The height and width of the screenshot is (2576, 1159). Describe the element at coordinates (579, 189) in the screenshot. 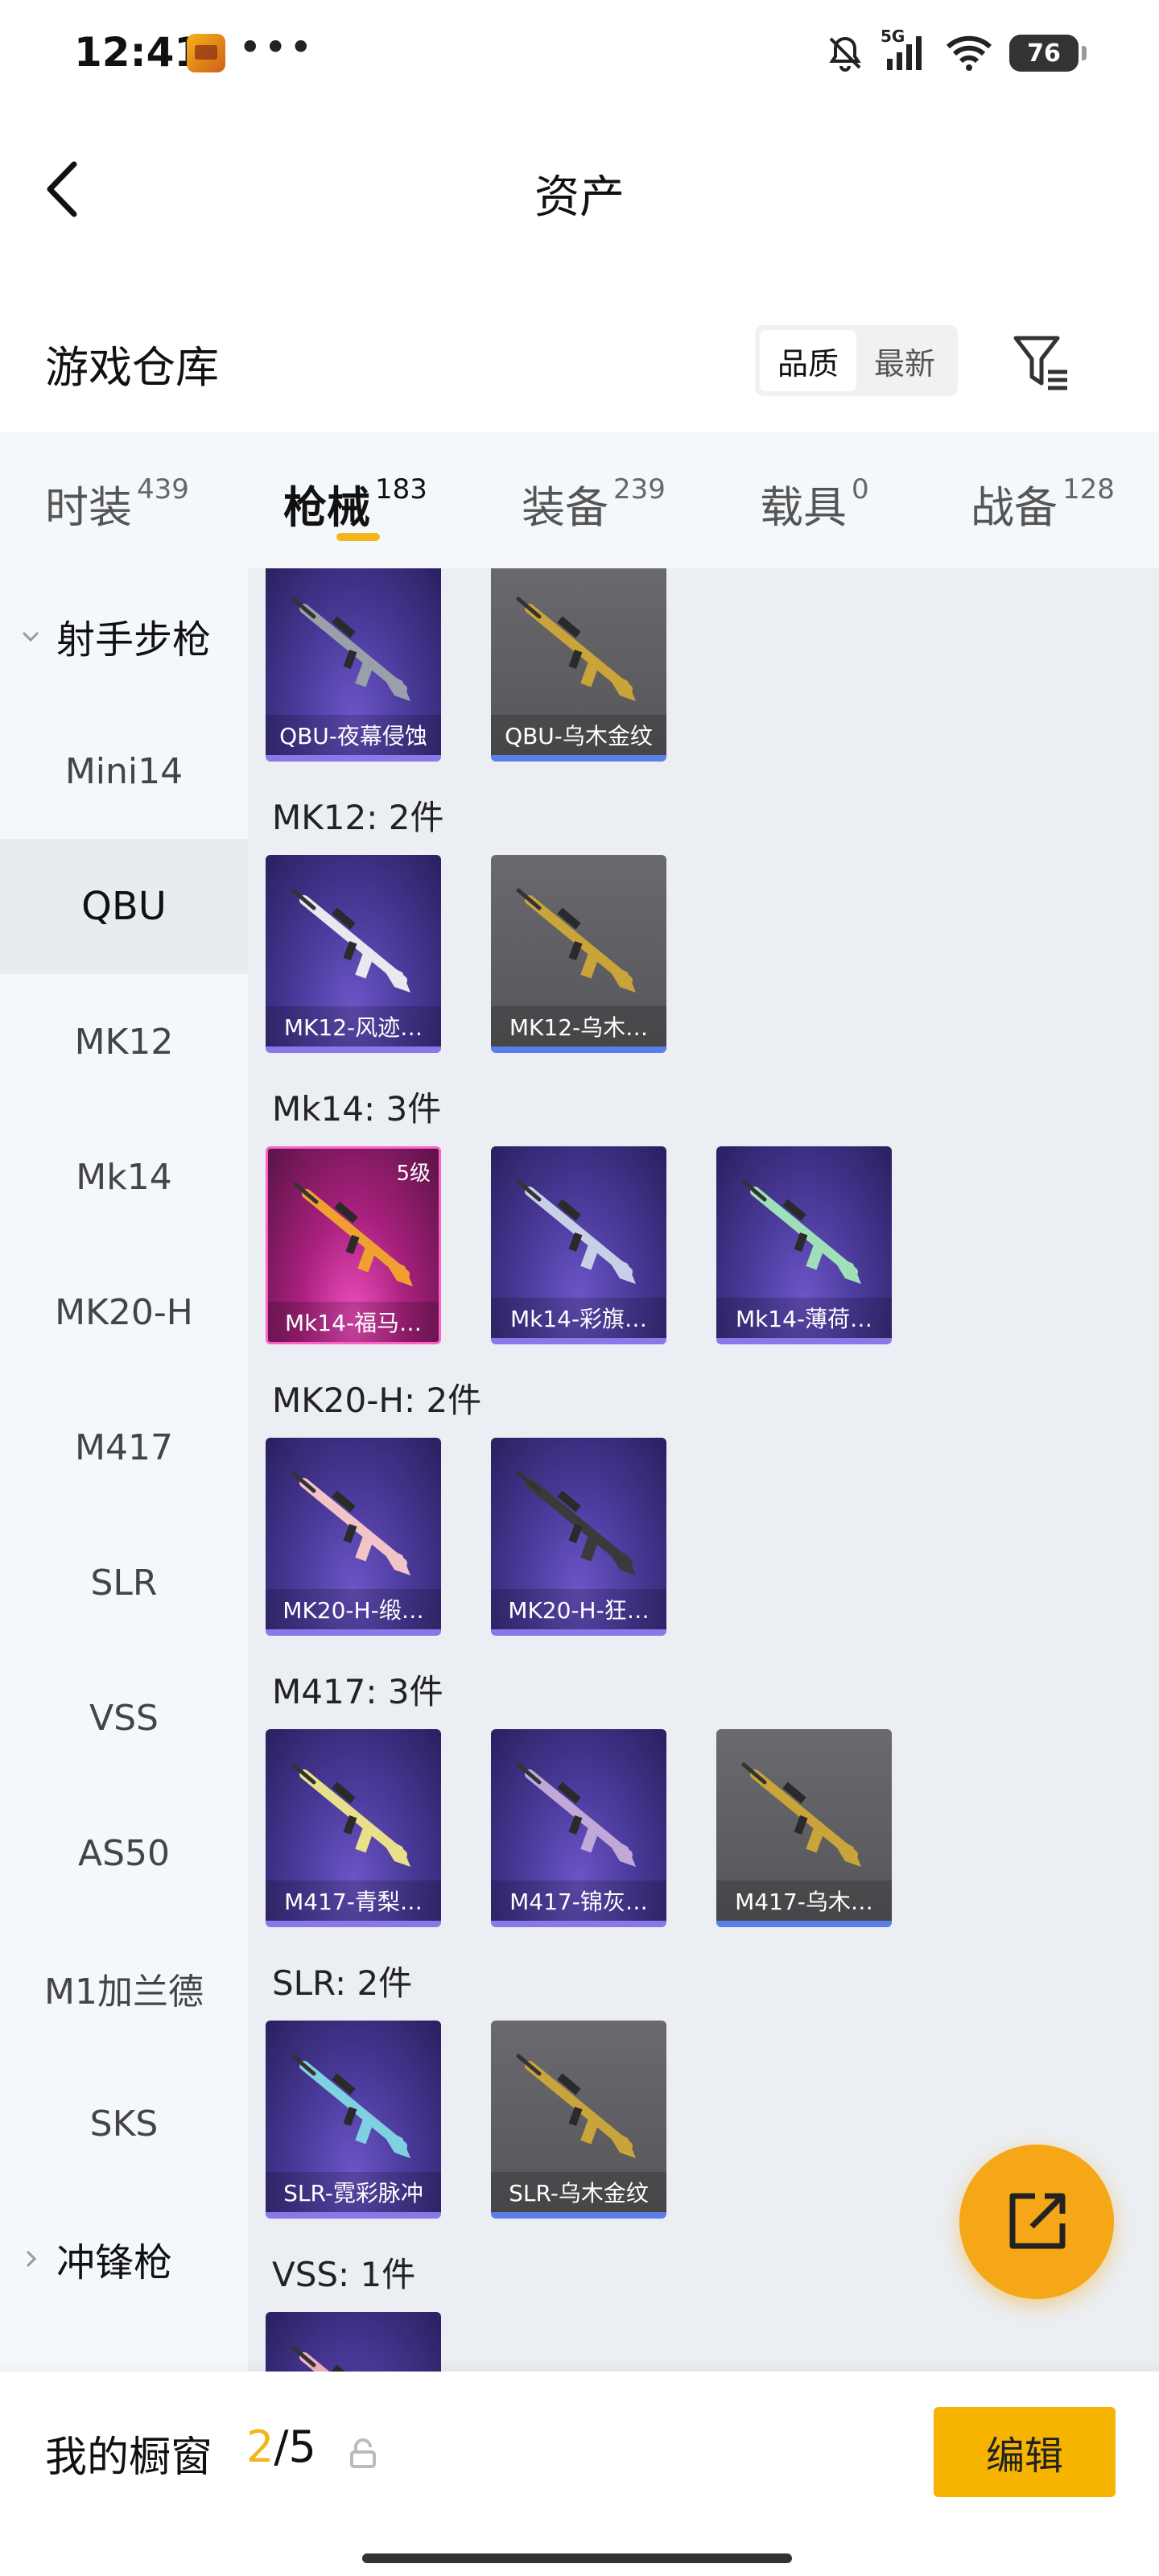

I see `nav-bar: 资产` at that location.